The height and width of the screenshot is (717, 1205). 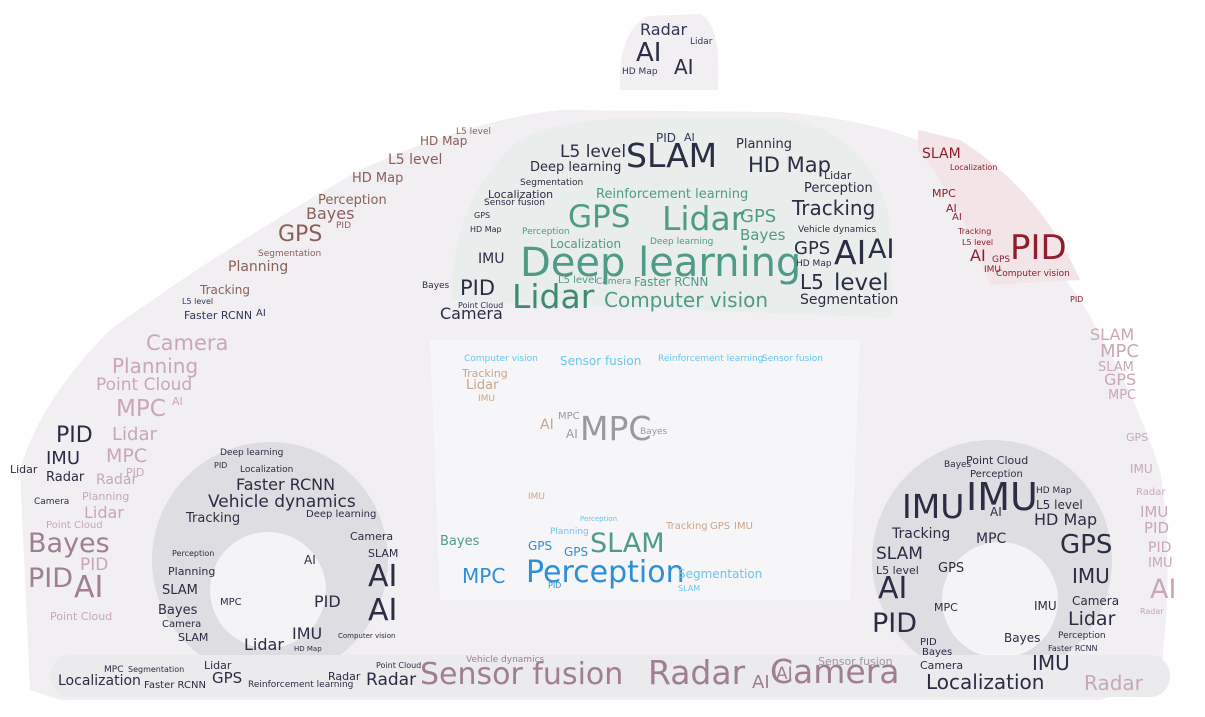 What do you see at coordinates (576, 167) in the screenshot?
I see `cloud-word: Deep learning` at bounding box center [576, 167].